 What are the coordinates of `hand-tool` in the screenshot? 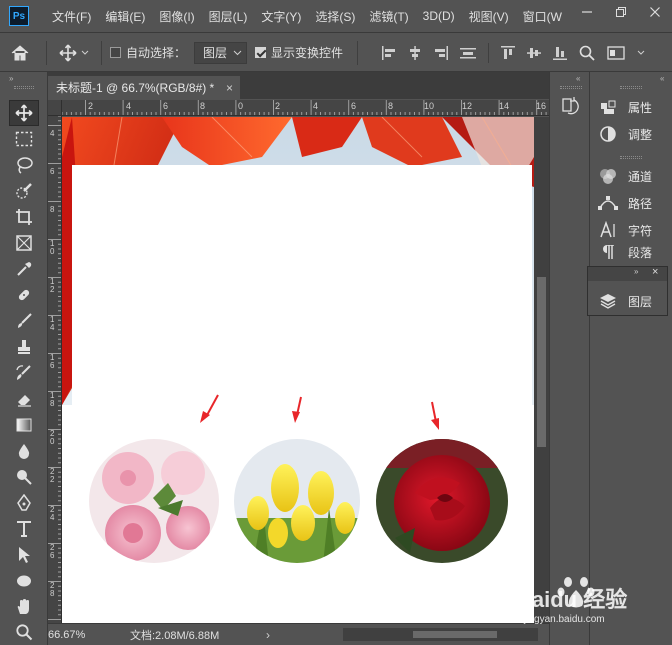 It's located at (24, 607).